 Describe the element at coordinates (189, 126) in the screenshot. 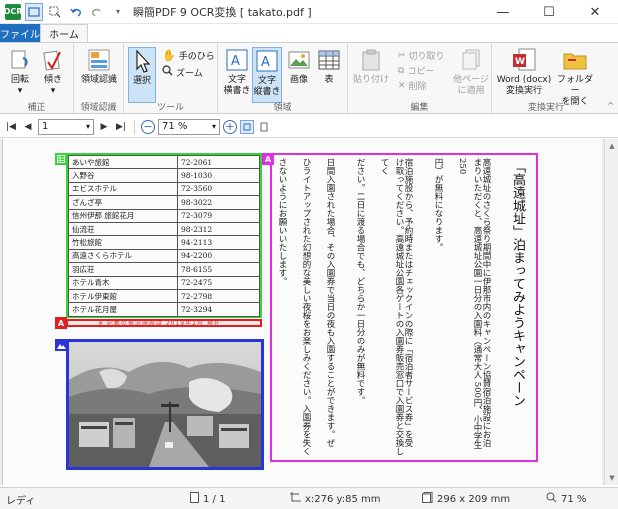

I see `zoom-level-select: 71 % ▾` at that location.